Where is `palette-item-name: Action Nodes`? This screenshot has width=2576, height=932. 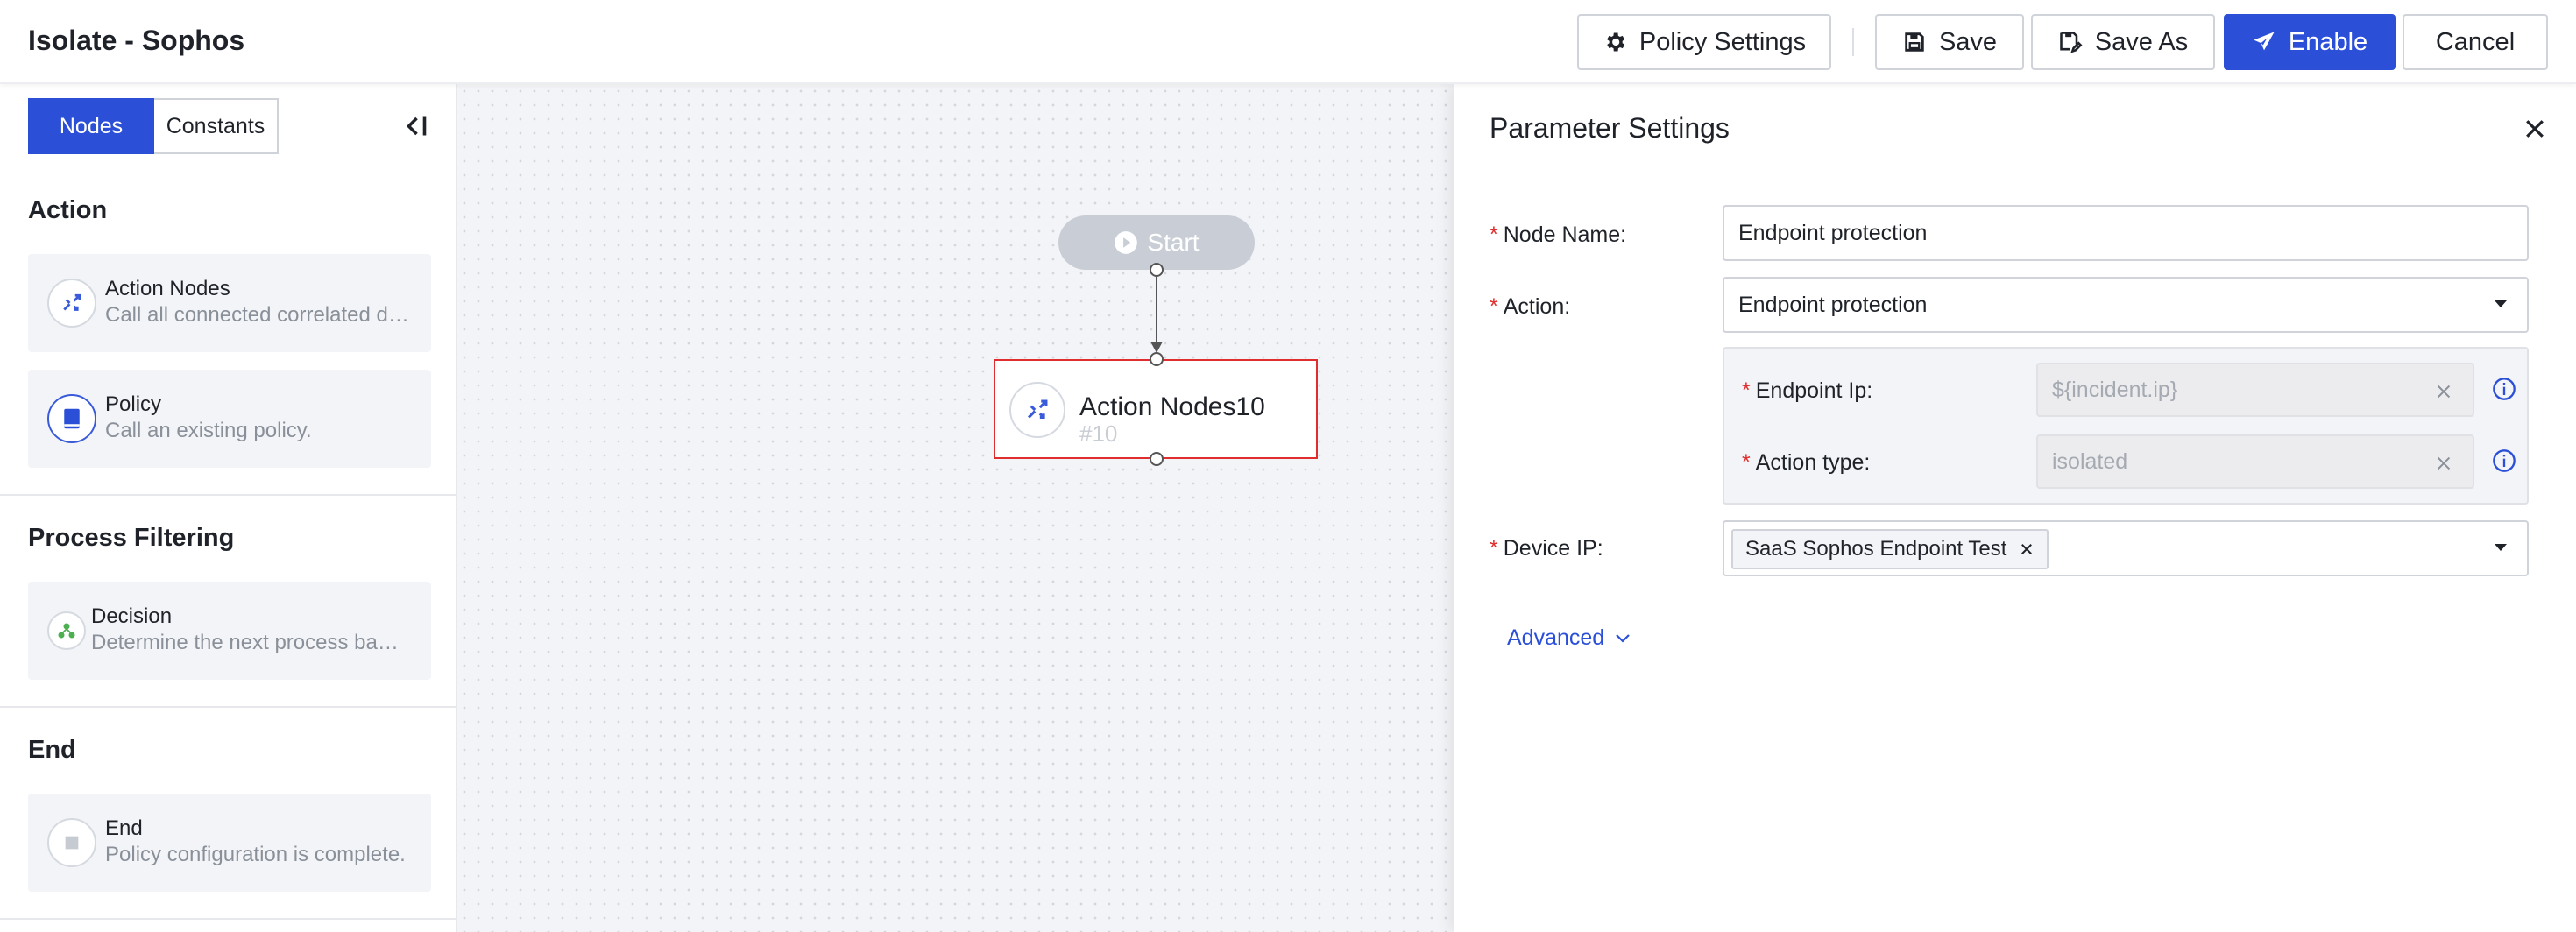 palette-item-name: Action Nodes is located at coordinates (167, 288).